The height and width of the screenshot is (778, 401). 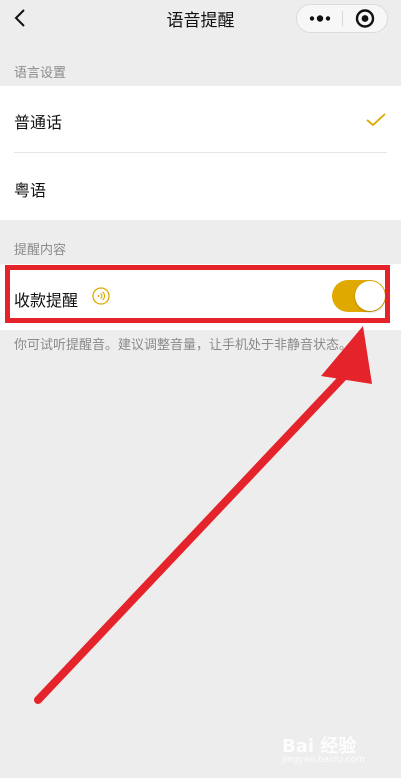 What do you see at coordinates (324, 760) in the screenshot?
I see `watermark-url: jingyan.baidu.com` at bounding box center [324, 760].